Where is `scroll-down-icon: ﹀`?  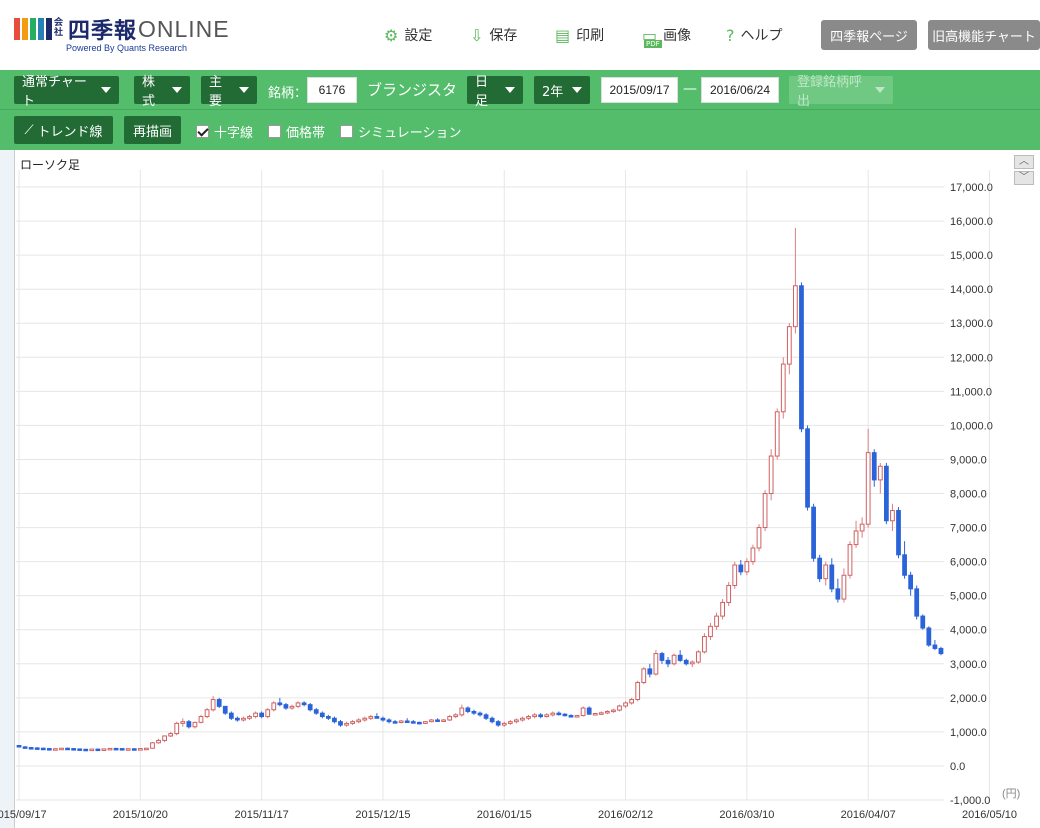
scroll-down-icon: ﹀ is located at coordinates (1024, 178).